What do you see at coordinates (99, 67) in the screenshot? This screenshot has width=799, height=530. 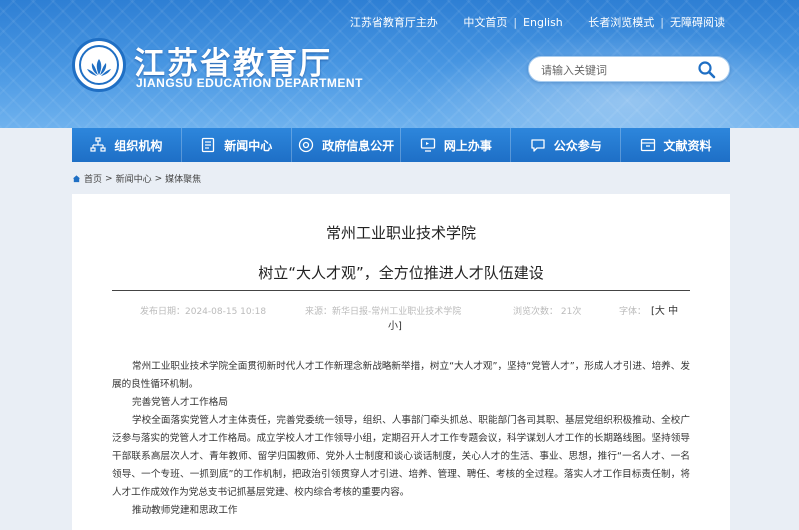 I see `lotus-icon` at bounding box center [99, 67].